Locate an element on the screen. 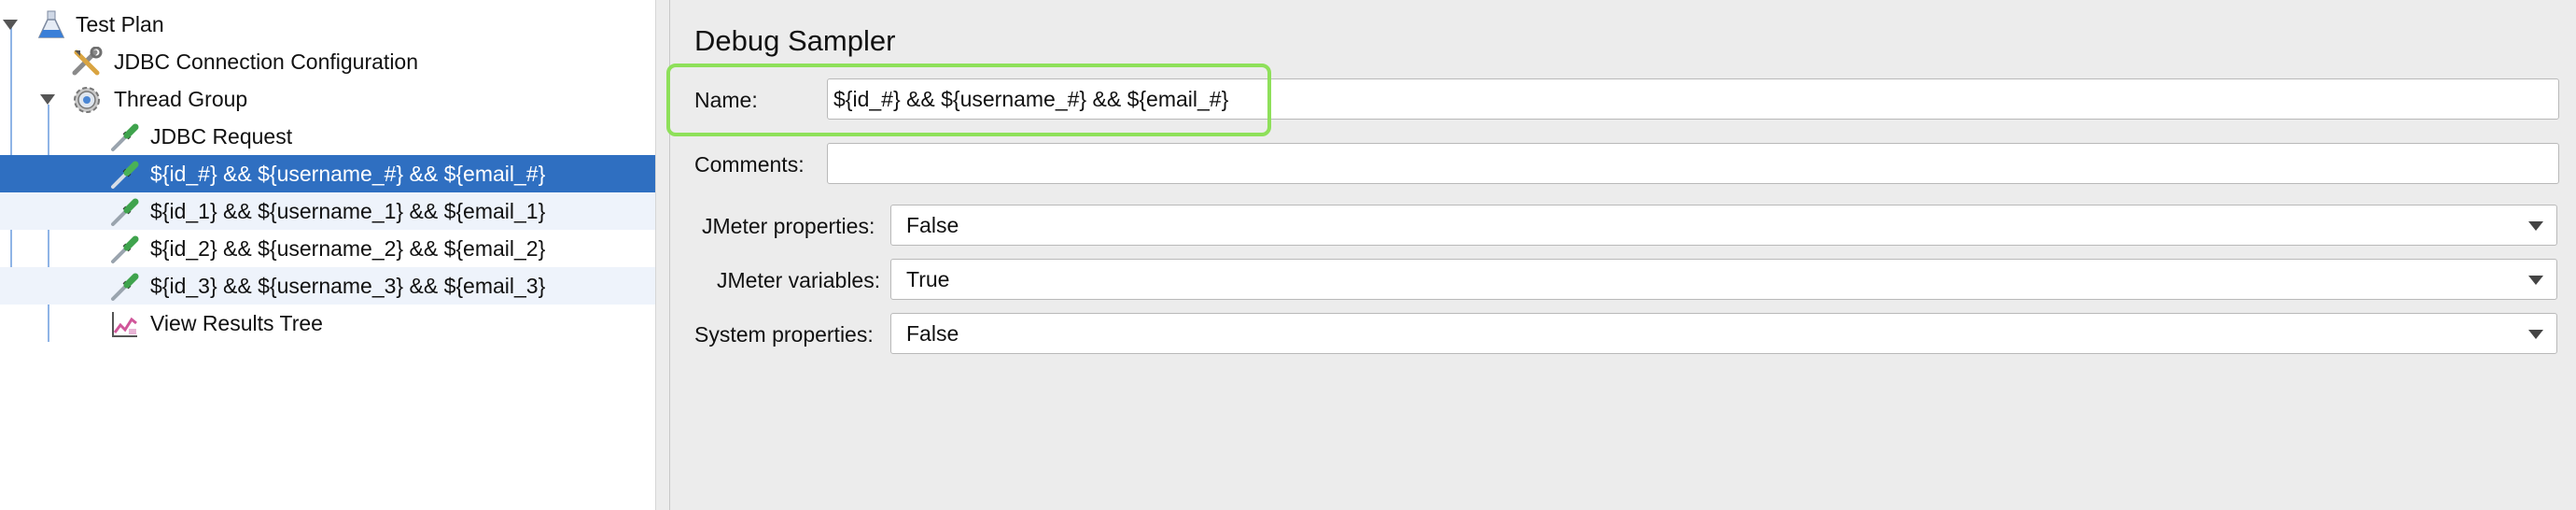 The image size is (2576, 510). tree-item-label: Test Plan is located at coordinates (120, 24).